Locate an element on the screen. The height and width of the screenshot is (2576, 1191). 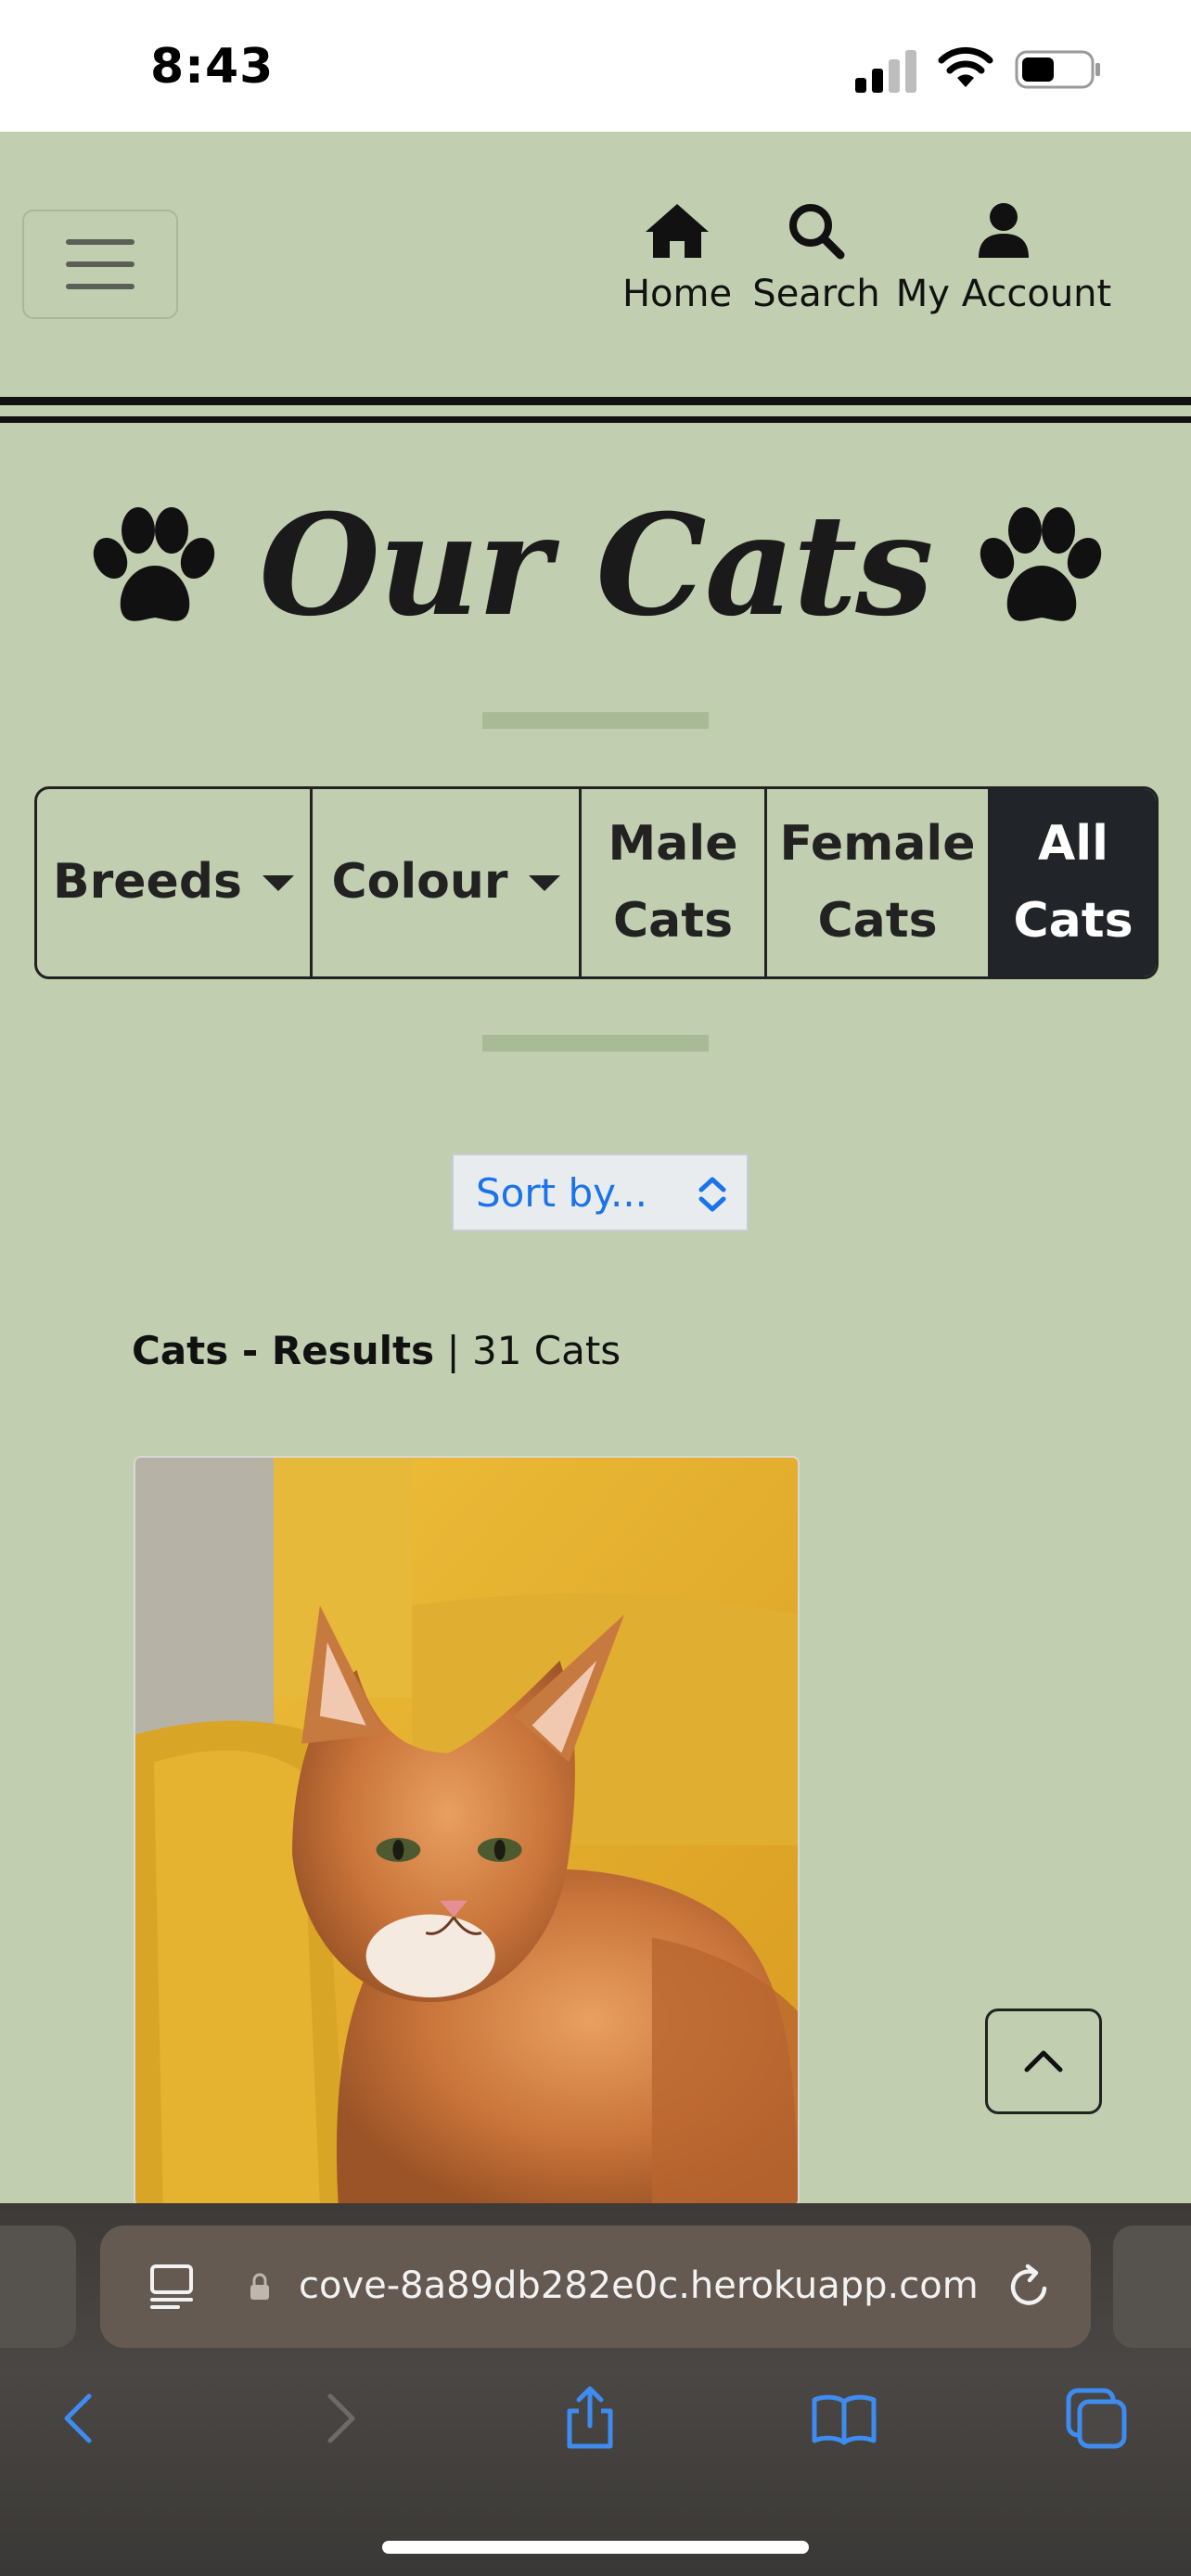
next-tab-pill is located at coordinates (1152, 2286).